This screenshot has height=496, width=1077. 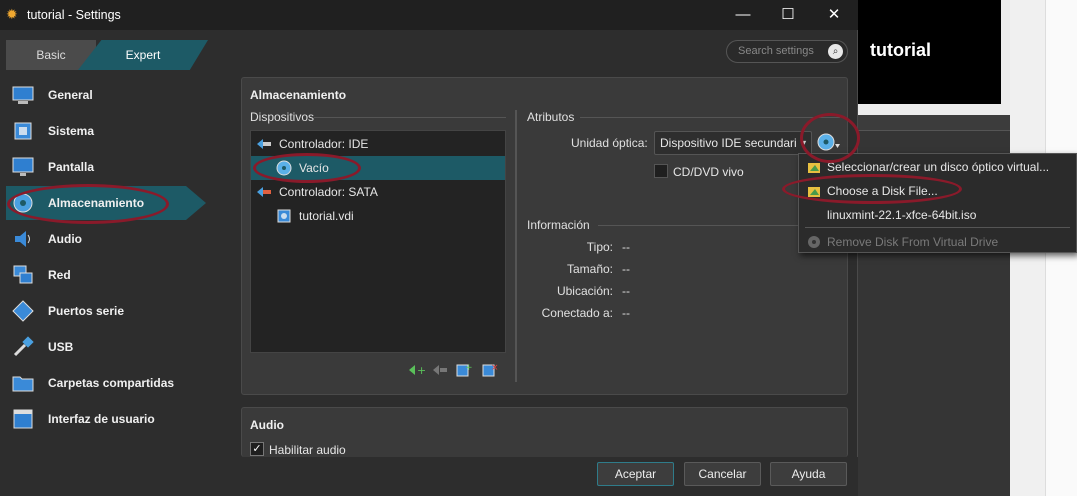 What do you see at coordinates (913, 242) in the screenshot?
I see `menu-item-label: Remove Disk From Virtual Drive` at bounding box center [913, 242].